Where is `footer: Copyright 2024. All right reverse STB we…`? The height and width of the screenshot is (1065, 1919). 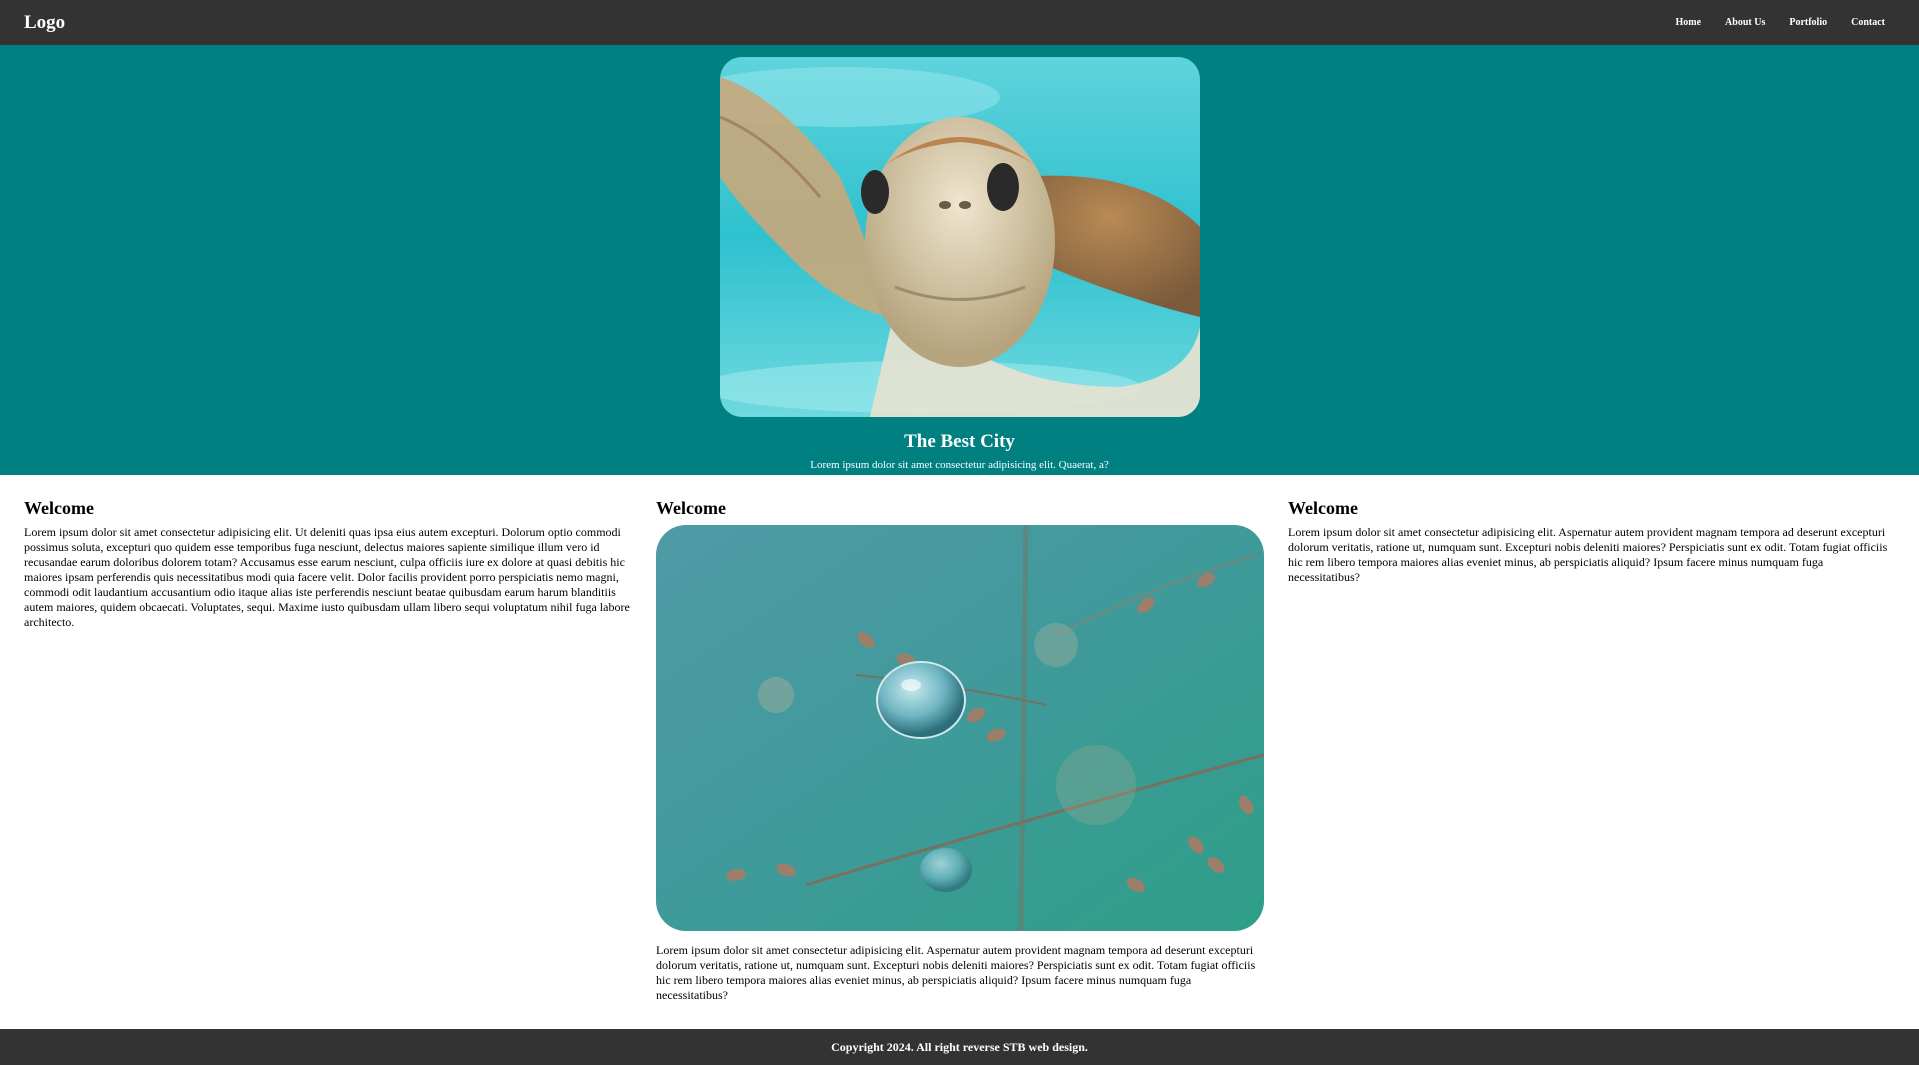 footer: Copyright 2024. All right reverse STB we… is located at coordinates (959, 1047).